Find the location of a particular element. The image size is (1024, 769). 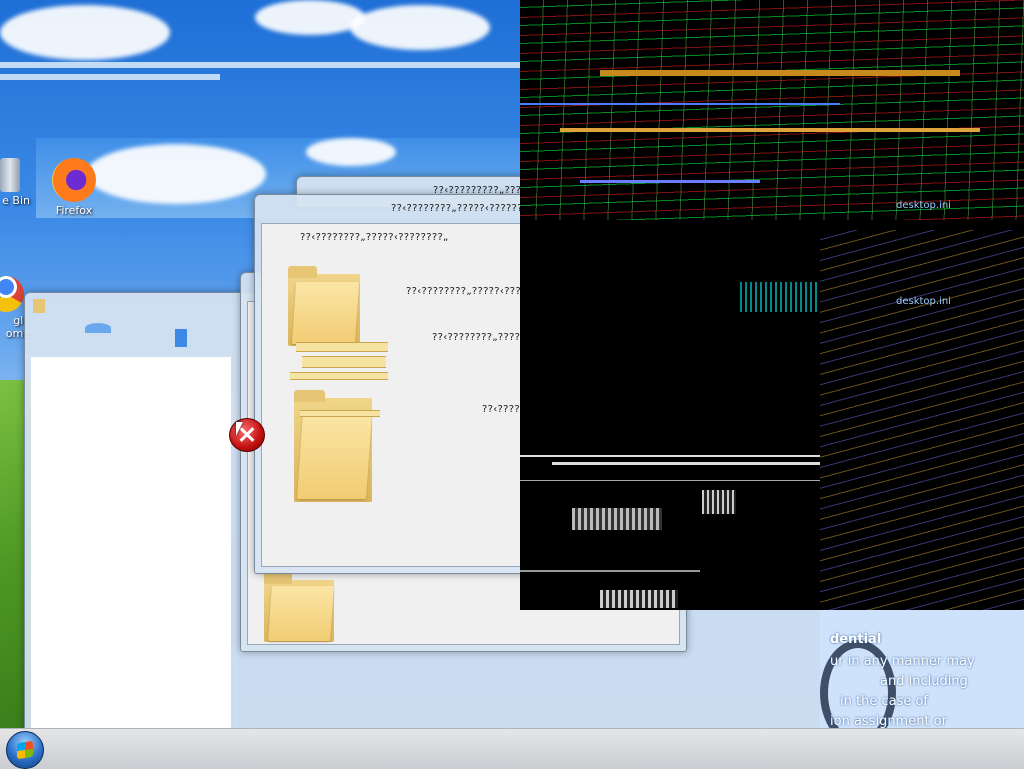

desktop-icon-label: Firefox is located at coordinates (74, 210).